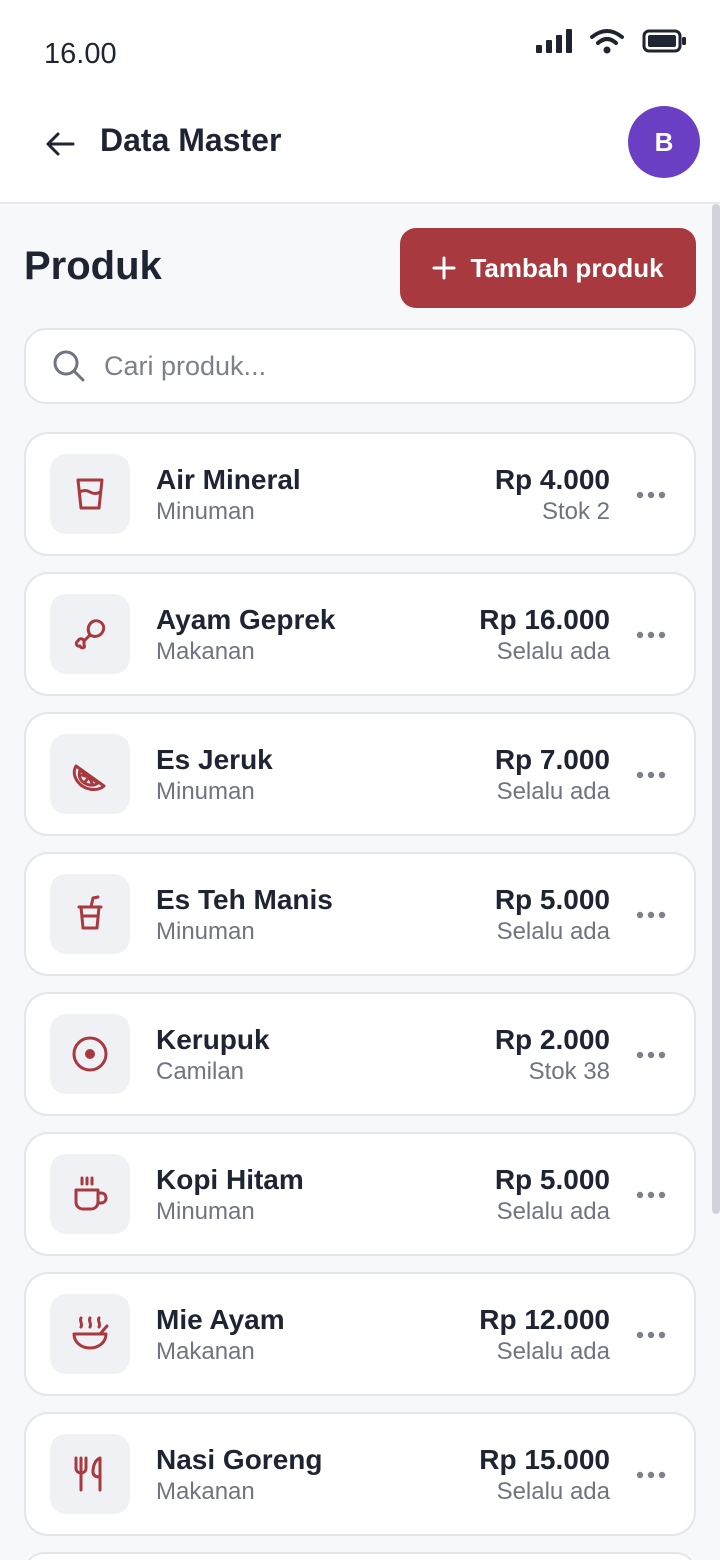 Image resolution: width=720 pixels, height=1560 pixels. What do you see at coordinates (360, 1474) in the screenshot?
I see `product-item: Nasi Goreng Makanan Rp 15.000 Selalu ada` at bounding box center [360, 1474].